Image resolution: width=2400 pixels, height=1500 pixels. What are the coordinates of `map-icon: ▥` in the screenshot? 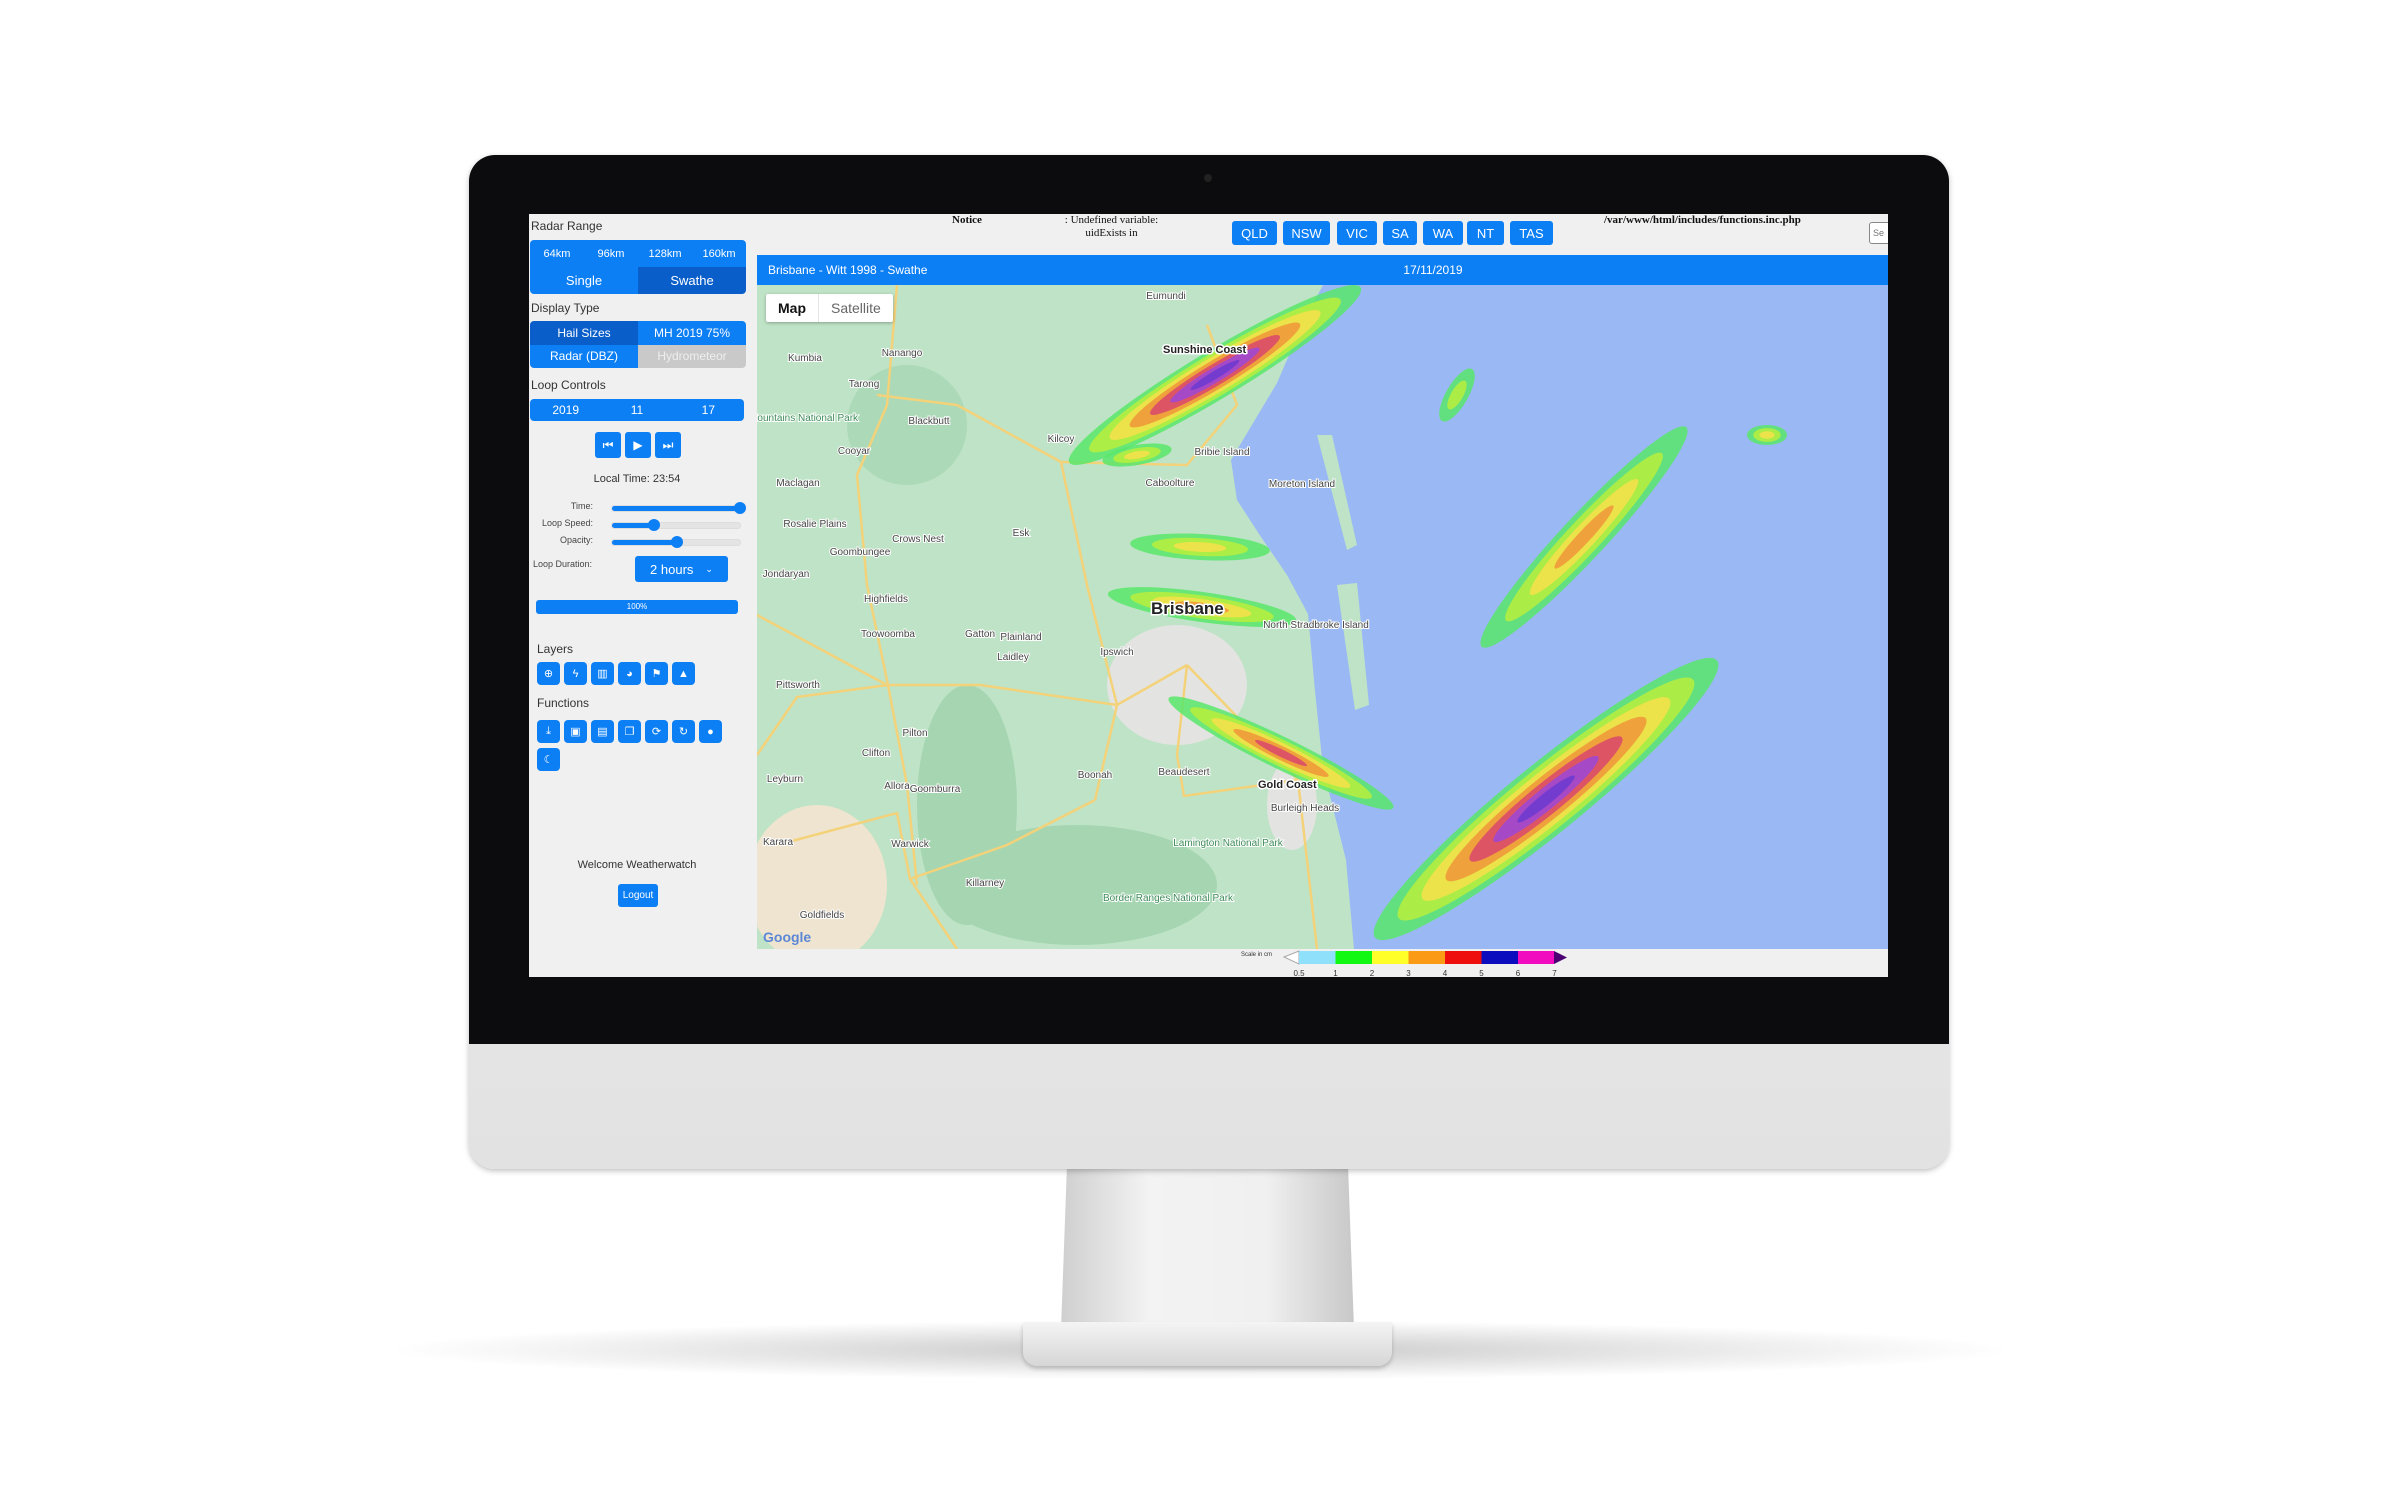 It's located at (602, 674).